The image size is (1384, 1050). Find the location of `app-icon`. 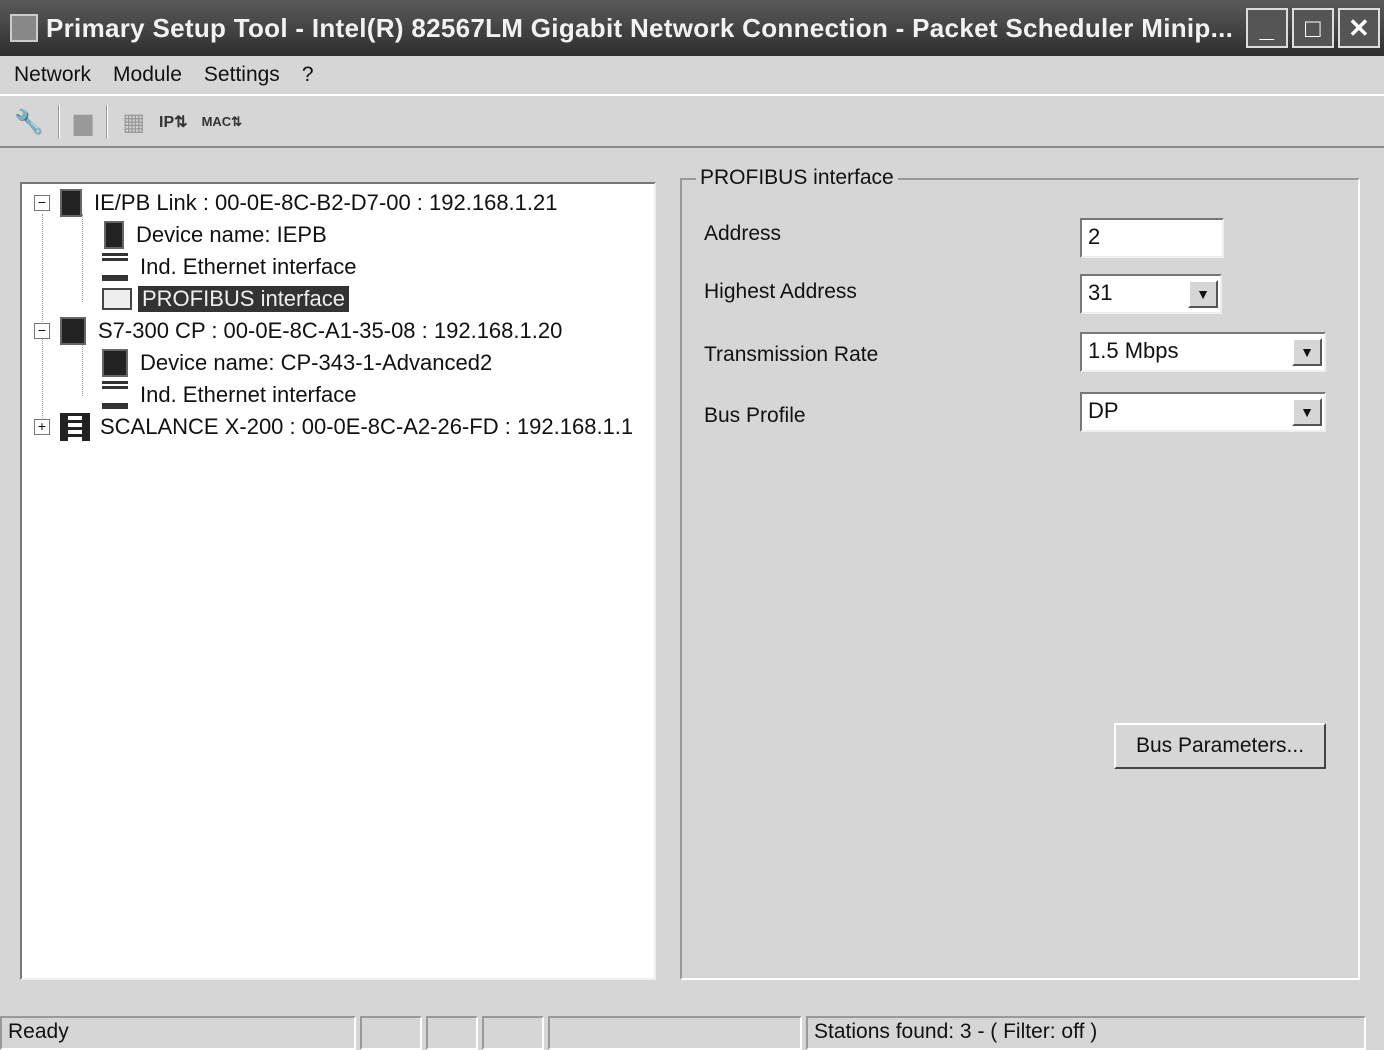

app-icon is located at coordinates (24, 28).